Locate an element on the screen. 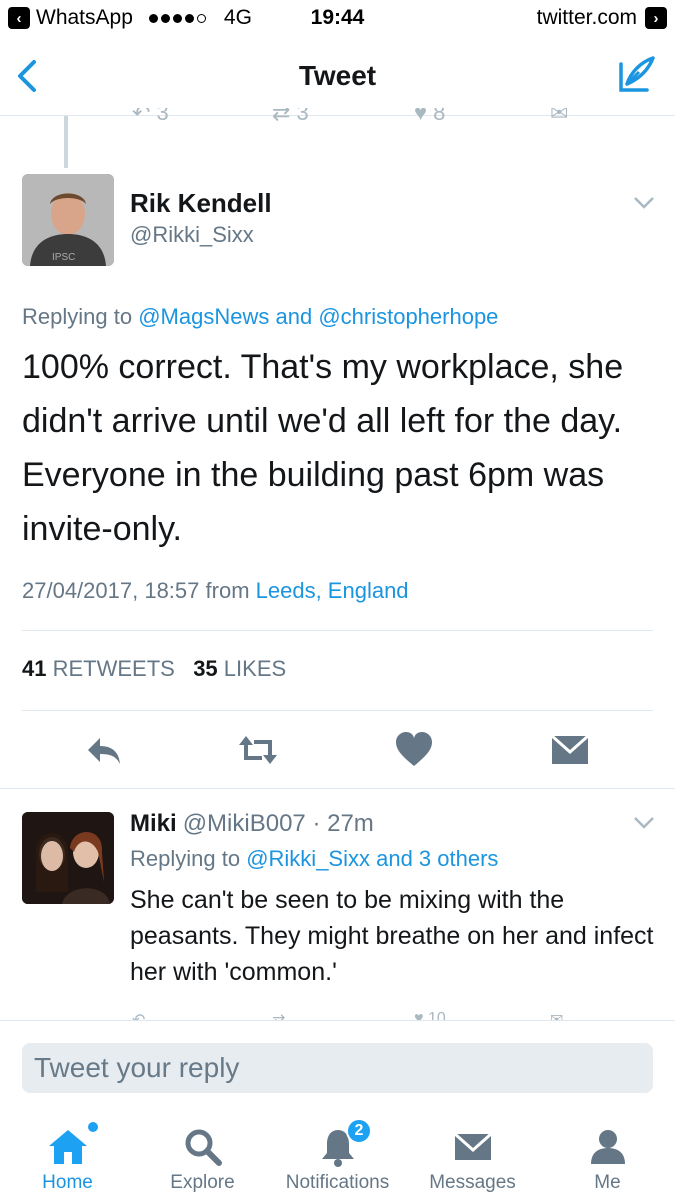 The width and height of the screenshot is (675, 1200). tab-explore: Explore is located at coordinates (202, 1161).